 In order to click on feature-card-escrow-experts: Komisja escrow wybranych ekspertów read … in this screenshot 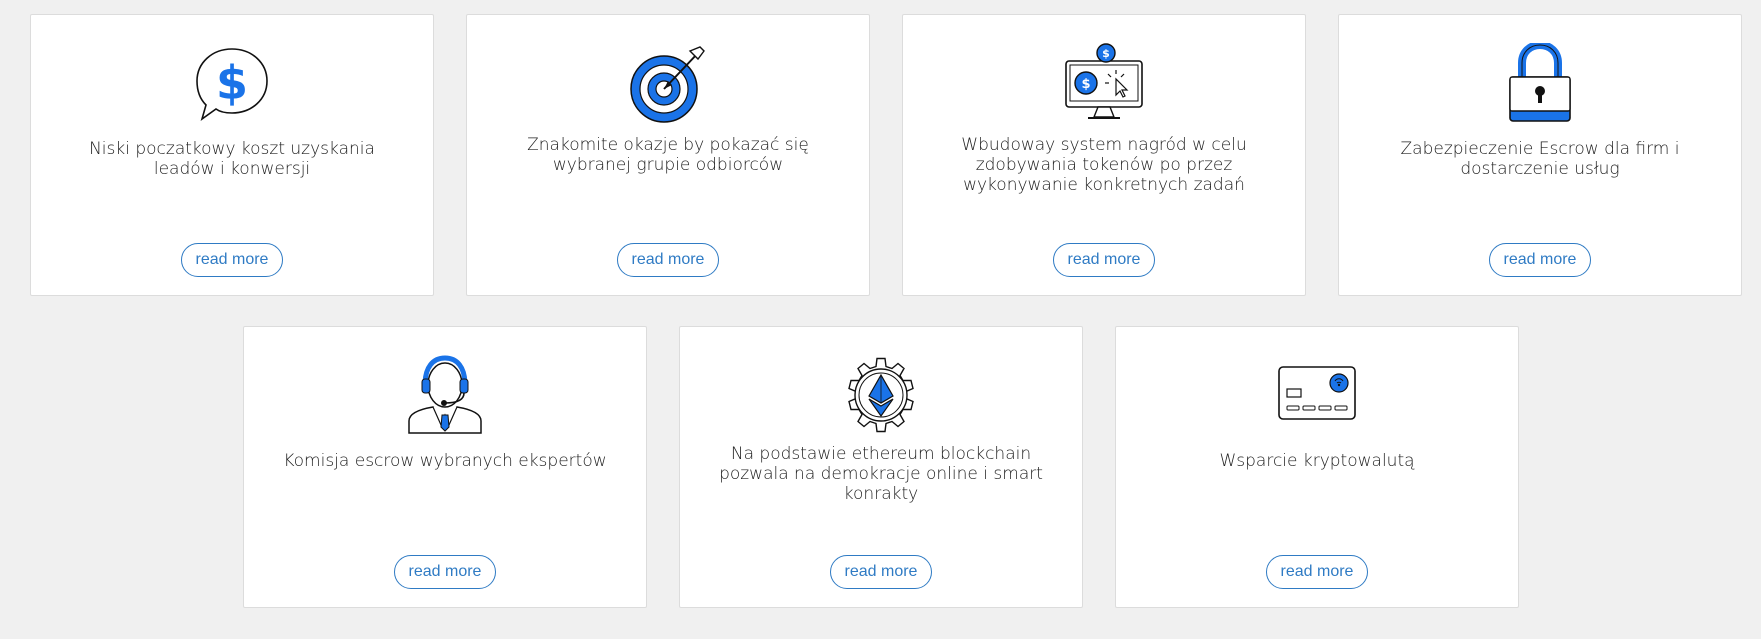, I will do `click(445, 467)`.